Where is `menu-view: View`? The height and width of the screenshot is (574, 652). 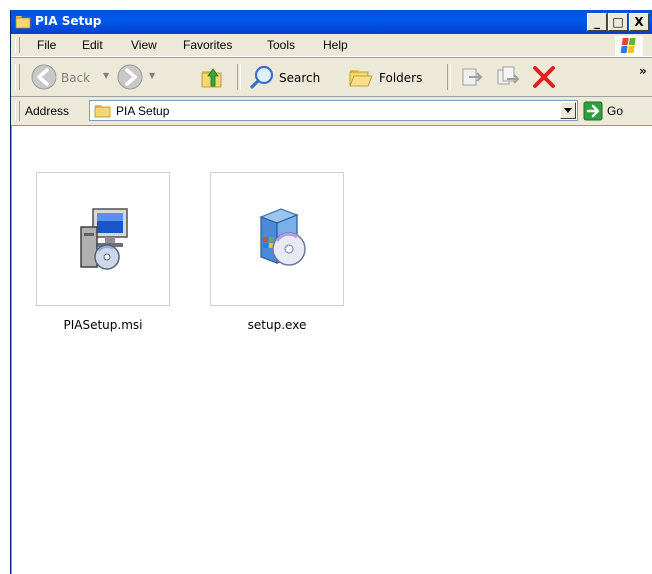
menu-view: View is located at coordinates (144, 45).